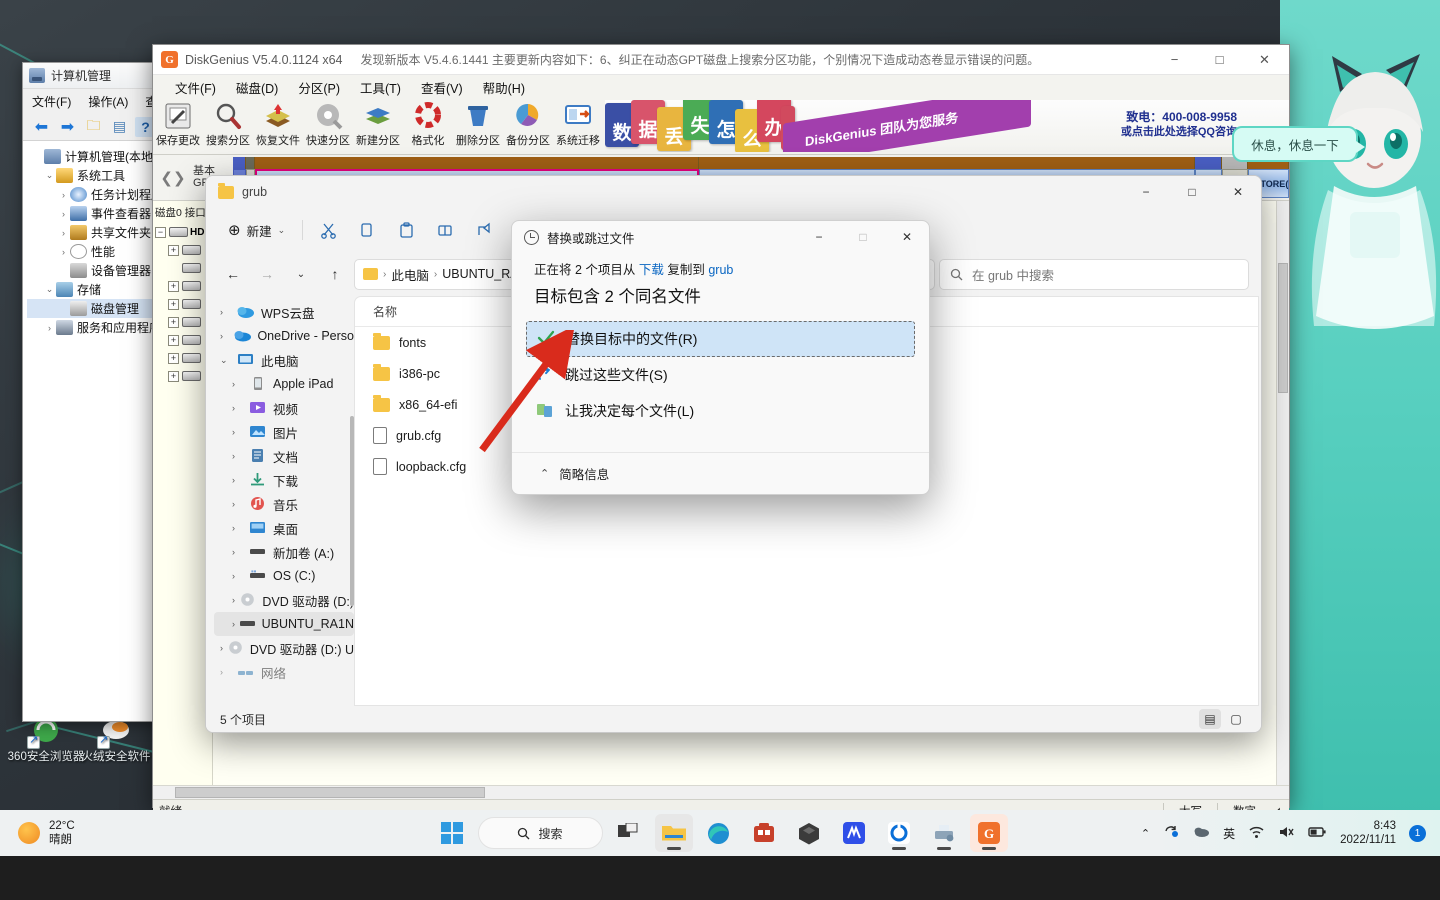 The height and width of the screenshot is (900, 1440). I want to click on dg-minimize-button: −, so click(1174, 60).